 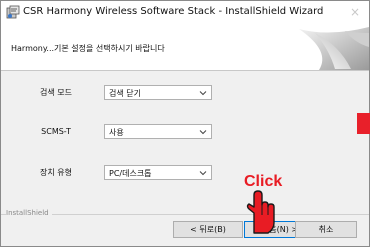 What do you see at coordinates (208, 229) in the screenshot?
I see `back-button: < 뒤로(B)` at bounding box center [208, 229].